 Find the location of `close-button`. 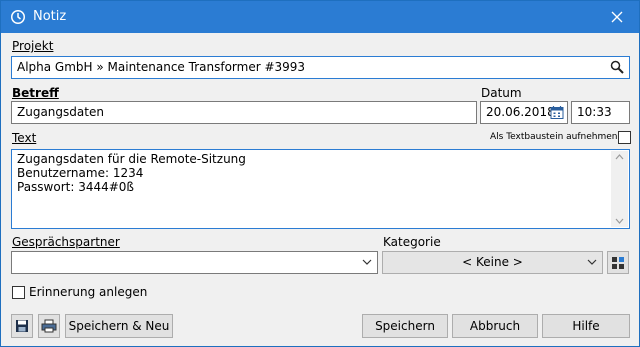

close-button is located at coordinates (617, 17).